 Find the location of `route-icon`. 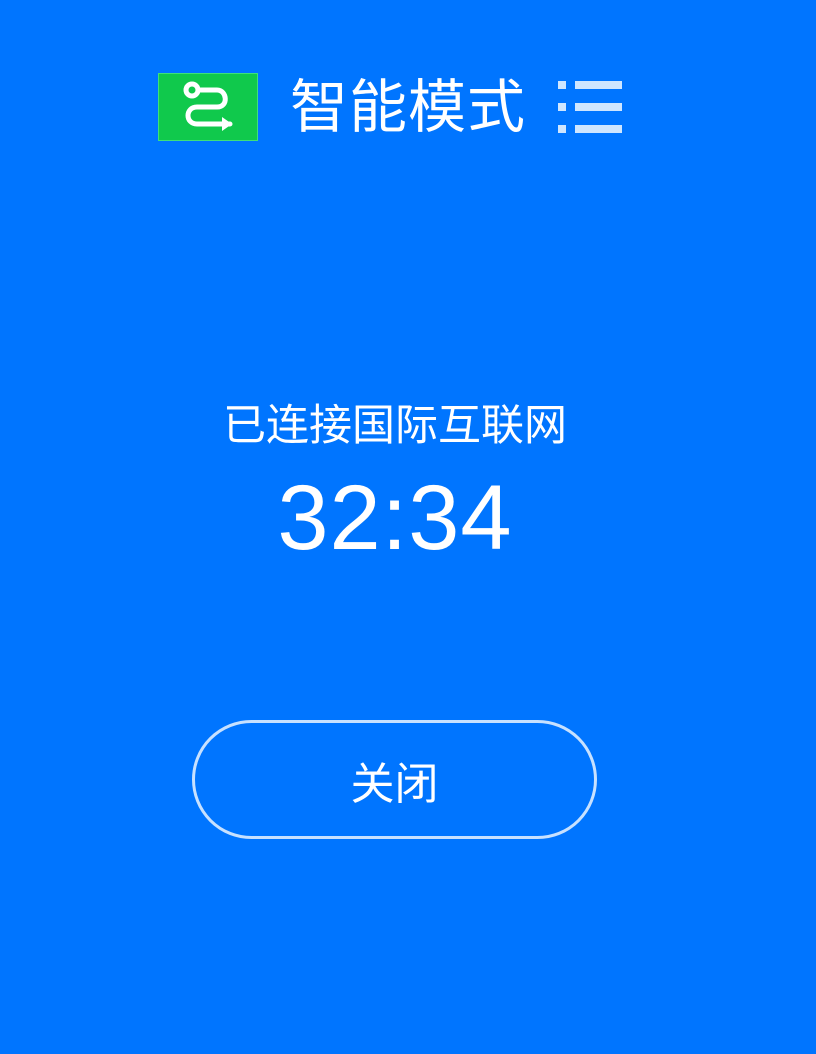

route-icon is located at coordinates (208, 107).